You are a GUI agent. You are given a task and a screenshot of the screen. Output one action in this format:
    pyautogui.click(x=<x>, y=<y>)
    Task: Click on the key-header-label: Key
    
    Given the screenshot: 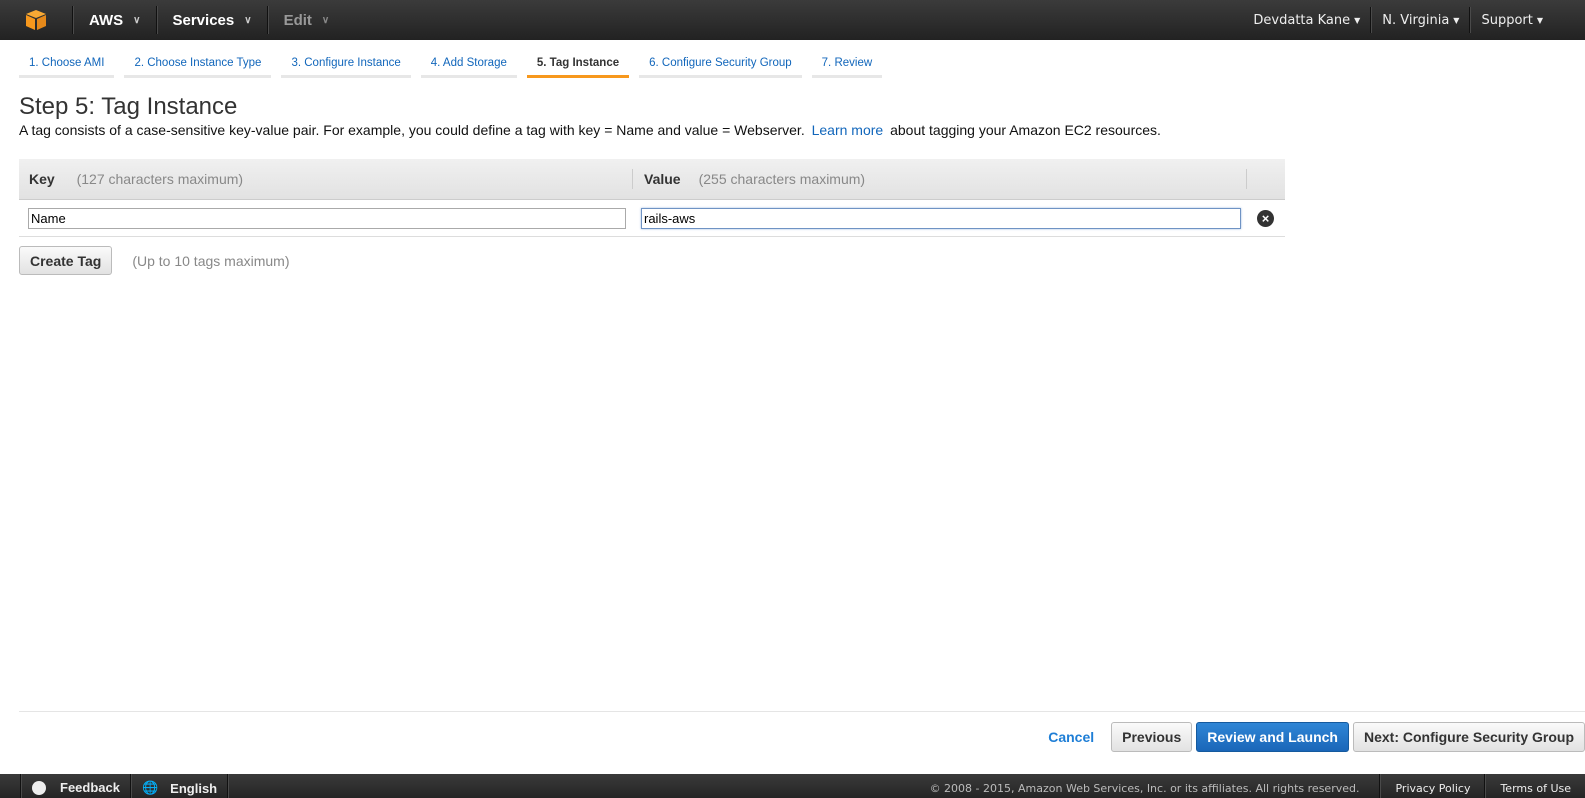 What is the action you would take?
    pyautogui.click(x=42, y=179)
    